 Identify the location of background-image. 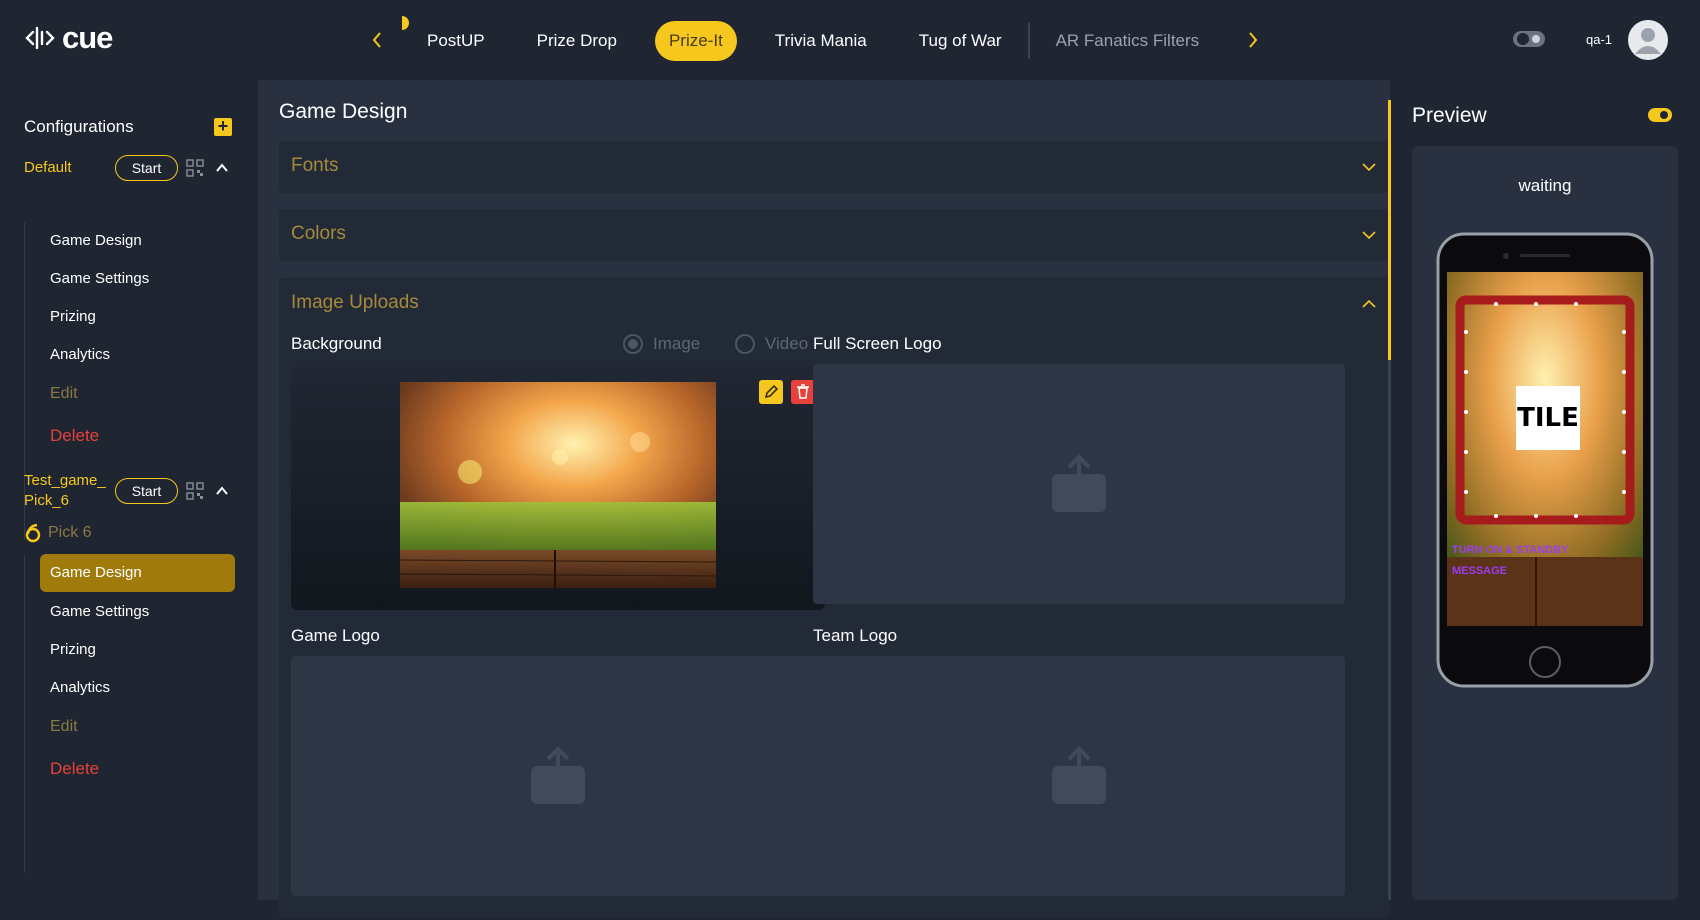
(558, 485).